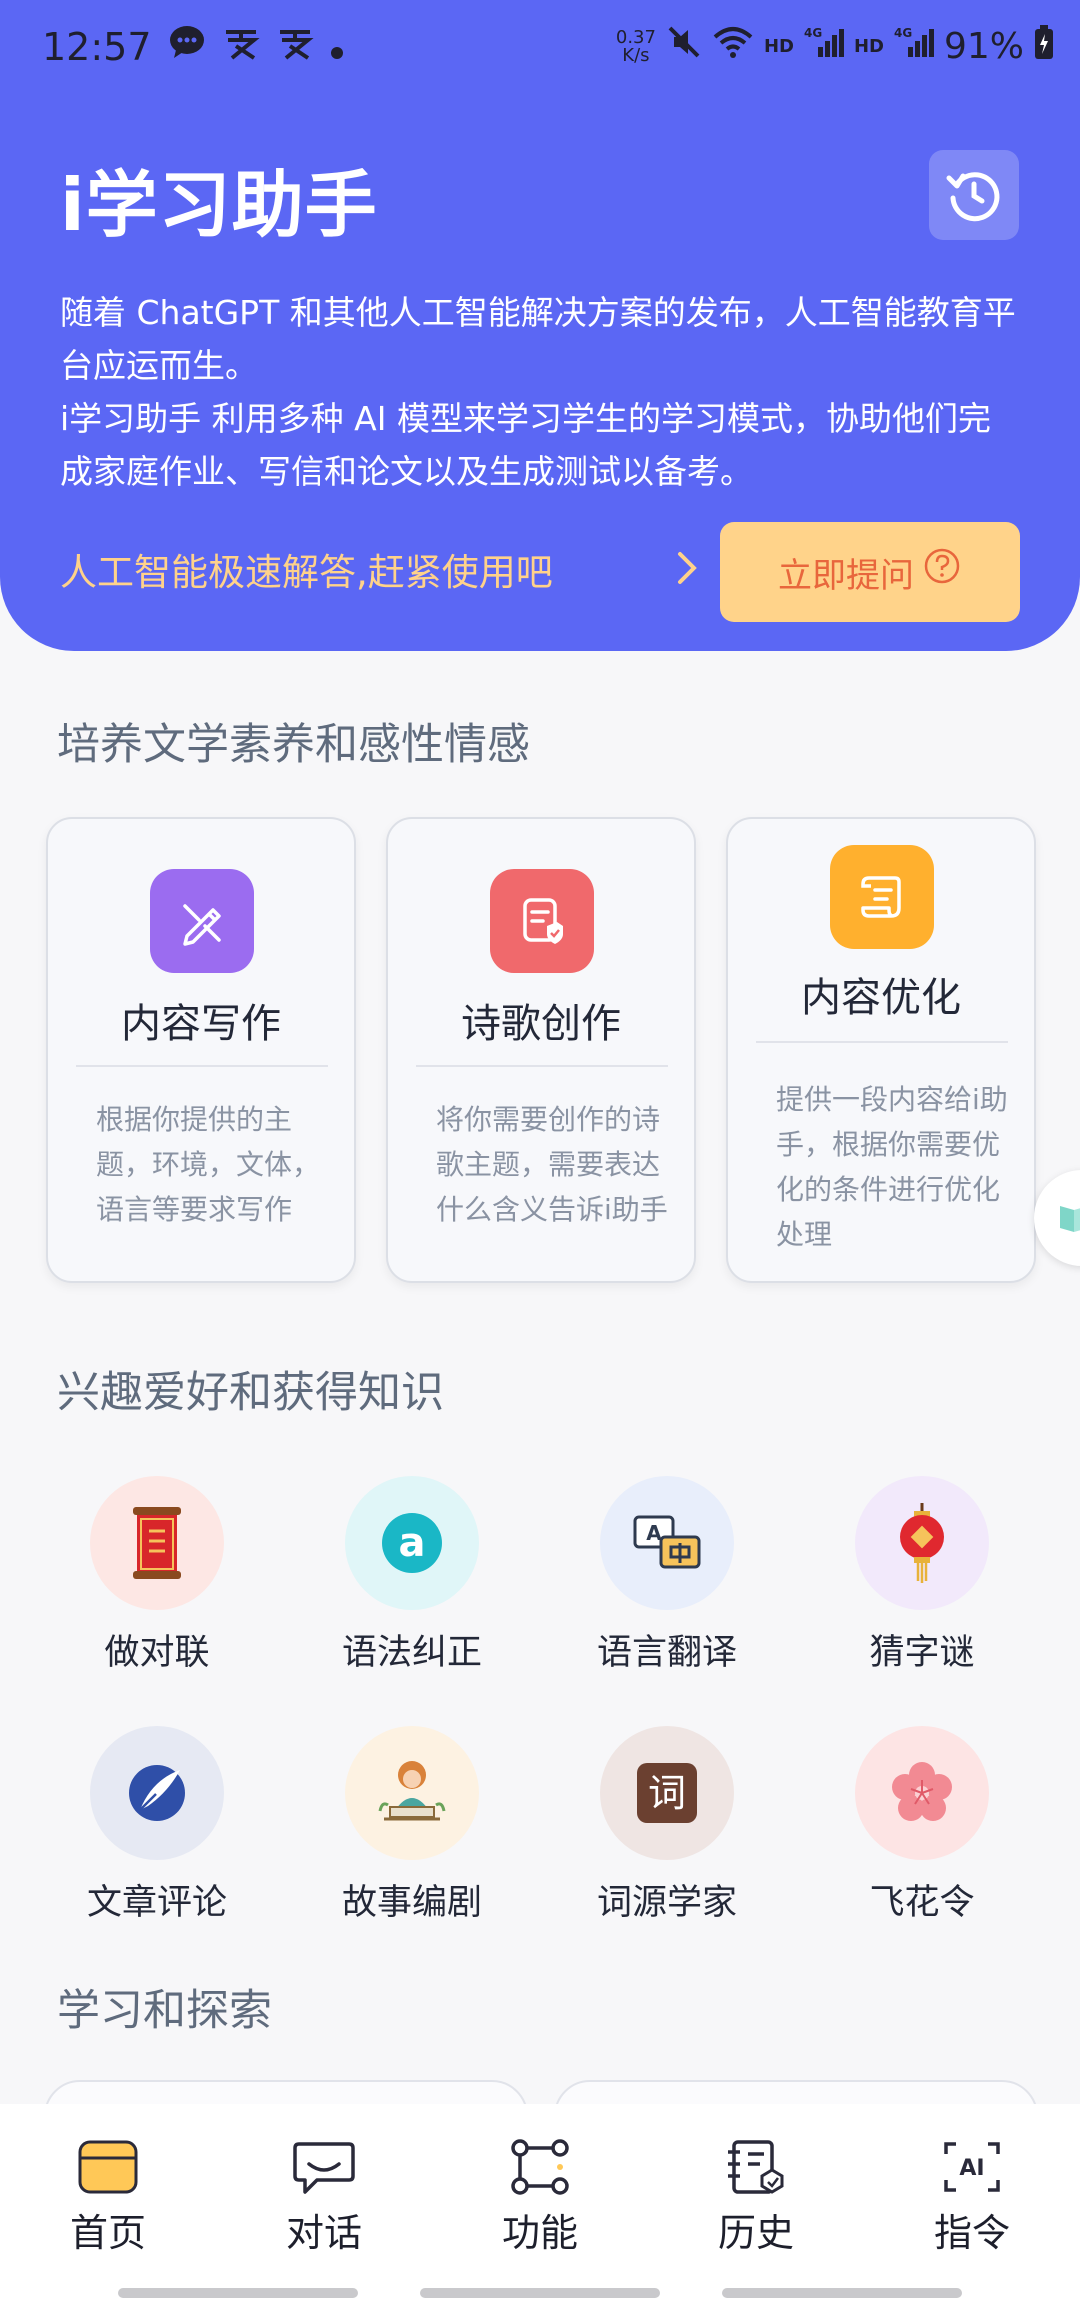 This screenshot has width=1080, height=2316. What do you see at coordinates (972, 2197) in the screenshot?
I see `nav-command: AI 指令` at bounding box center [972, 2197].